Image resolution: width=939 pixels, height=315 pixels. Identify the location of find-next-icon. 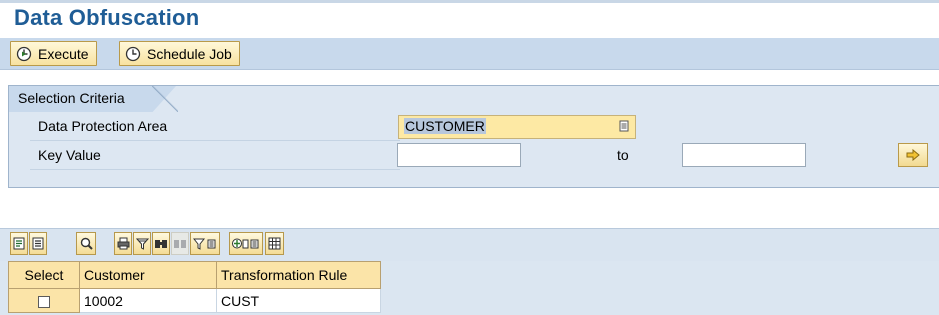
(180, 244).